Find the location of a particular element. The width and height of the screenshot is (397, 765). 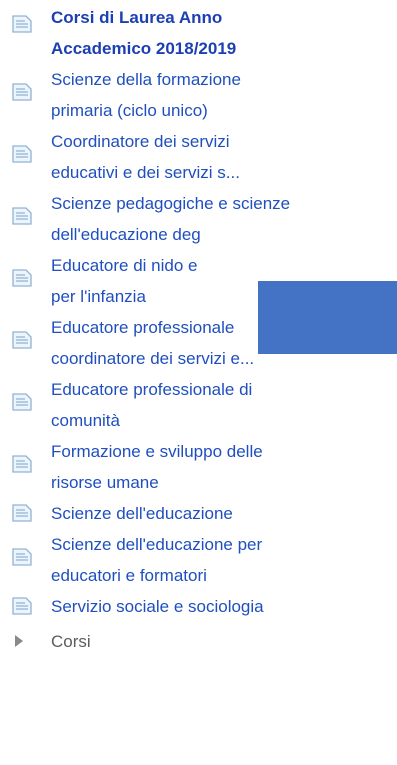

tree-item-label: Coordinatore dei servizi is located at coordinates (223, 141).